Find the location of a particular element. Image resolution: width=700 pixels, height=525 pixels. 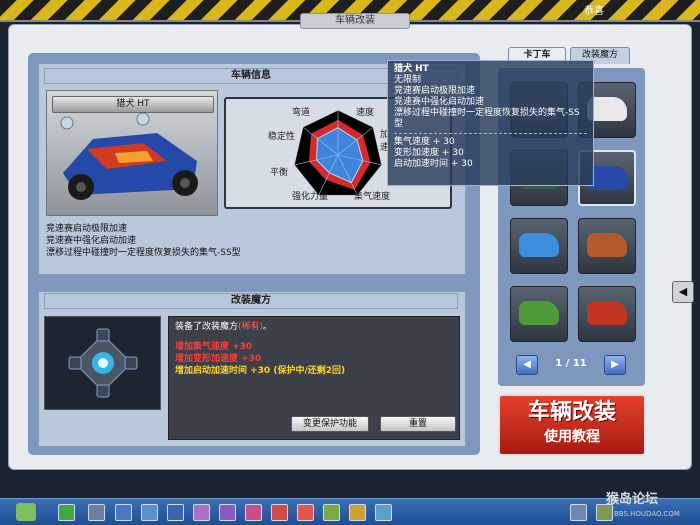

mod-magic-header: 改装魔方 is located at coordinates (251, 301).